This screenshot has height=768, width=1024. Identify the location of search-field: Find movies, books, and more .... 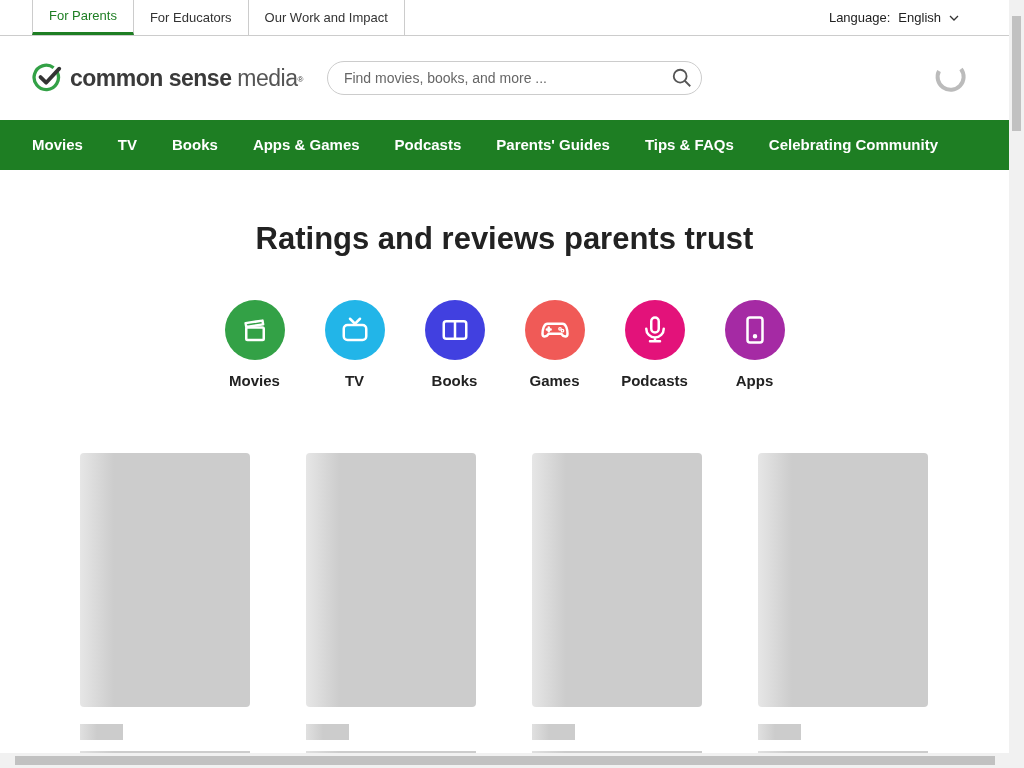
(514, 78).